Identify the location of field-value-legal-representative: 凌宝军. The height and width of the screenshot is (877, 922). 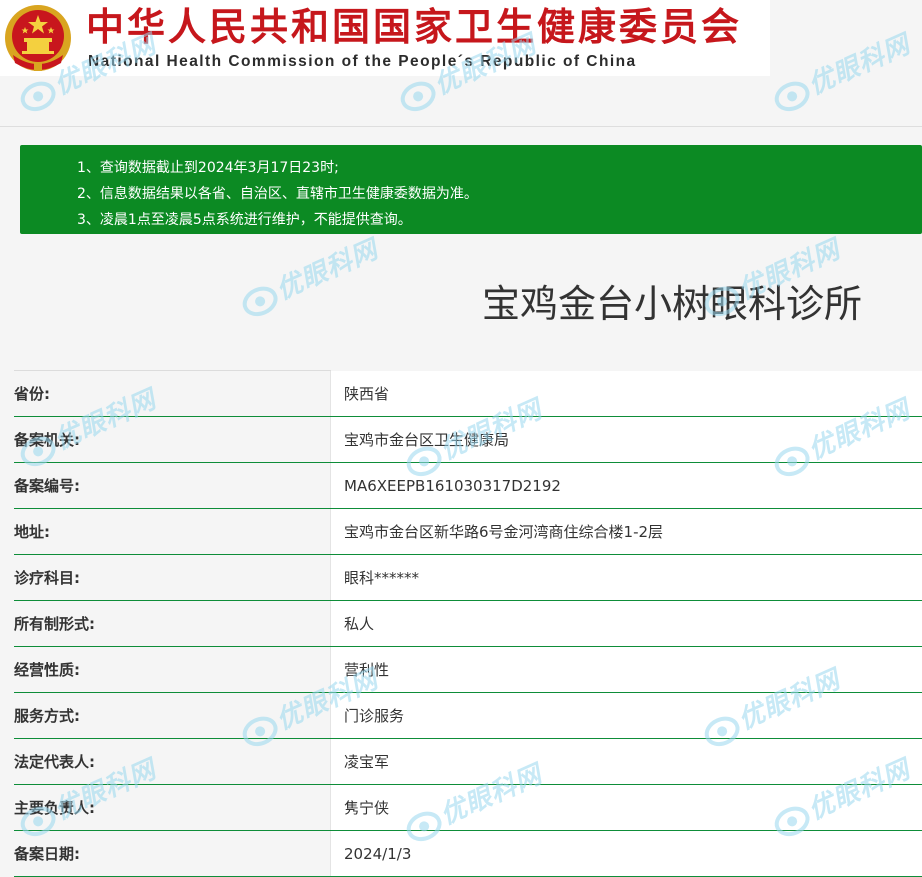
(626, 762).